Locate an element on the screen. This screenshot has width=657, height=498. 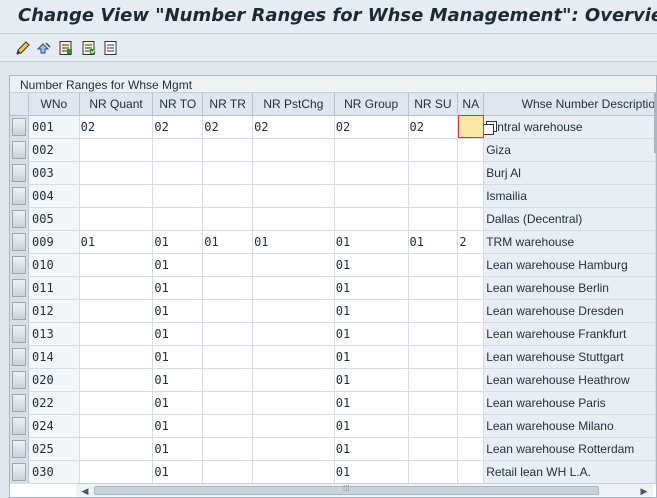
cell-nr-su: 02 is located at coordinates (433, 127).